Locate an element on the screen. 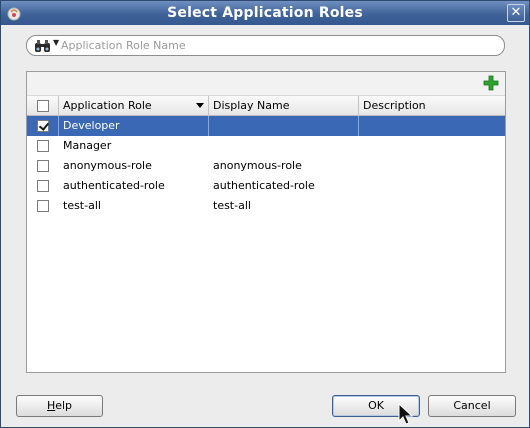 Image resolution: width=530 pixels, height=428 pixels. column-header-description: Description is located at coordinates (432, 106).